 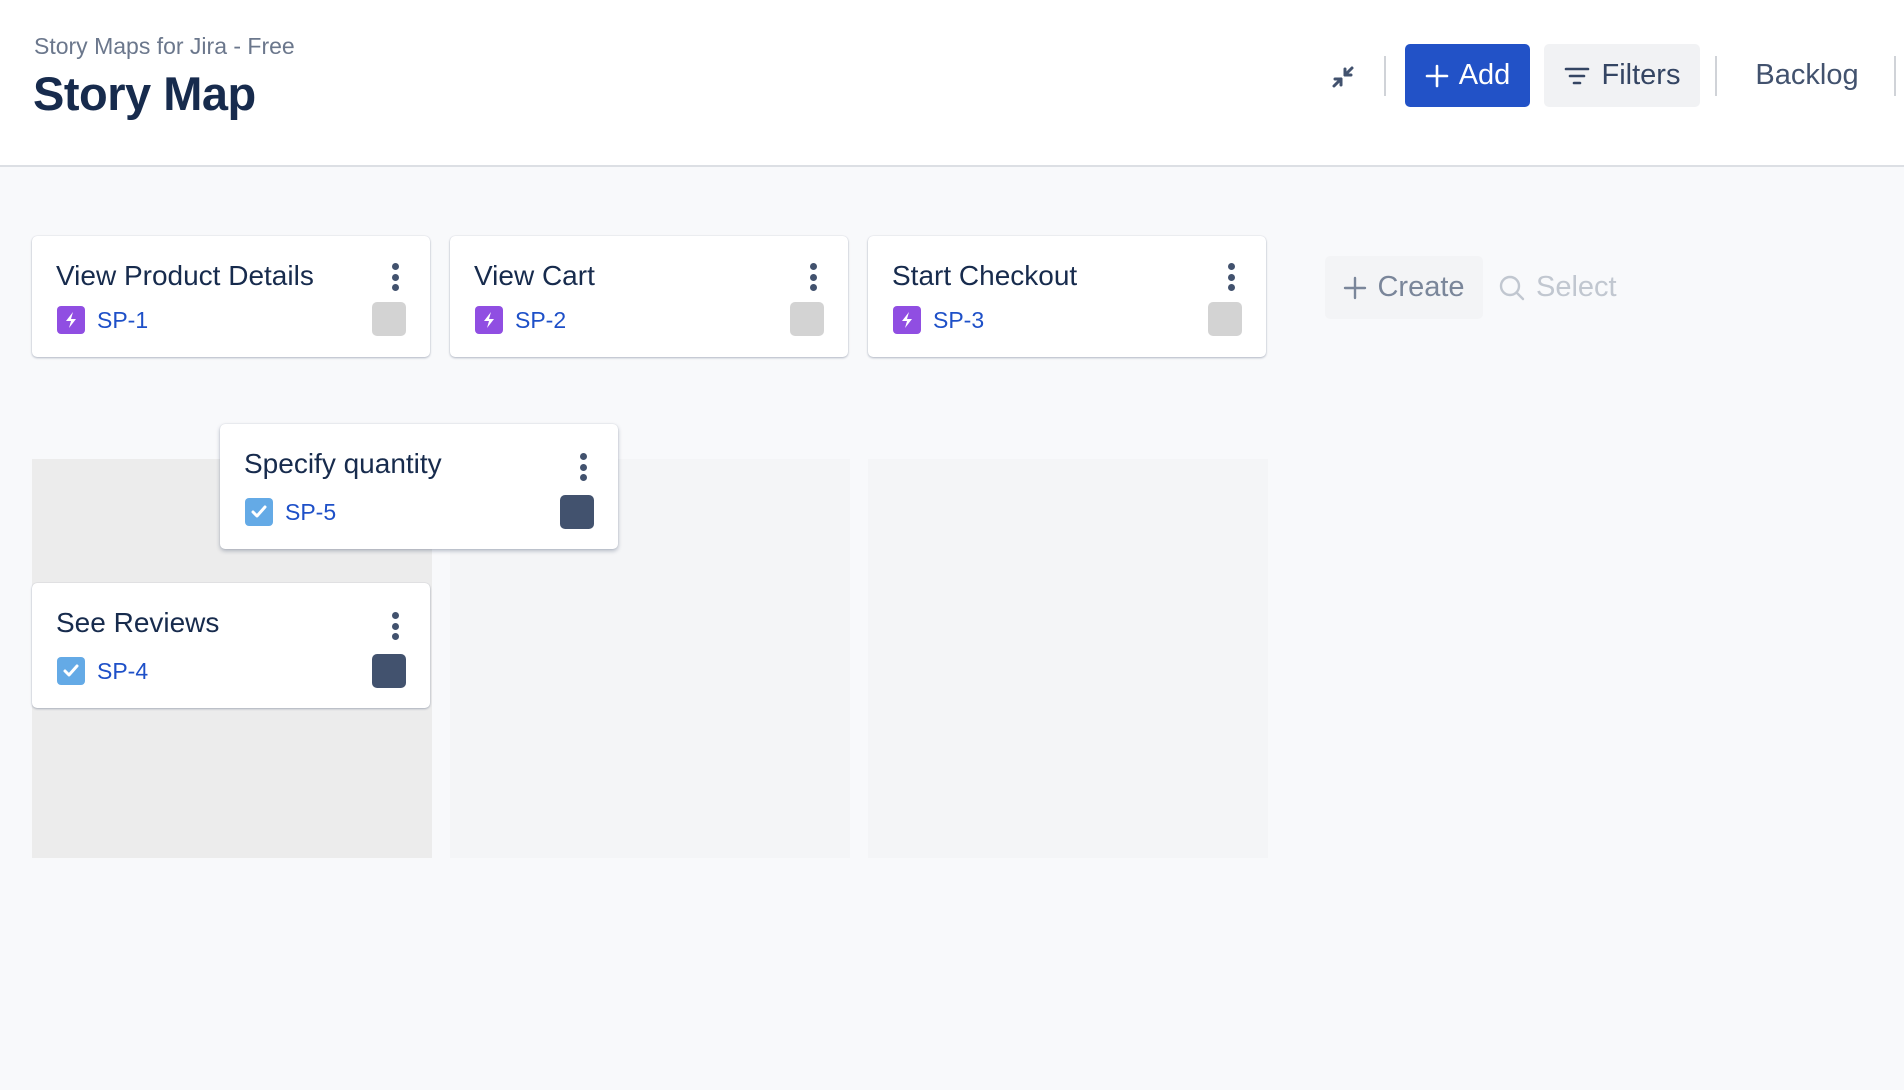 What do you see at coordinates (310, 512) in the screenshot?
I see `issue-key-link: SP-5` at bounding box center [310, 512].